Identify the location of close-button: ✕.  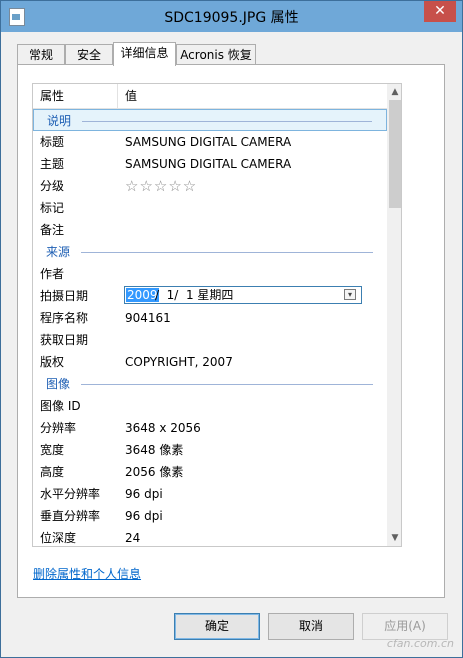
(440, 11).